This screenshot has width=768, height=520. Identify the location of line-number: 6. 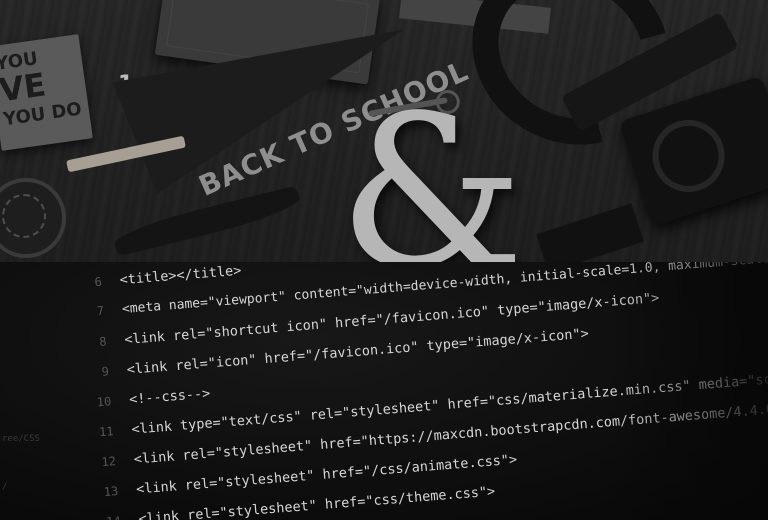
(98, 282).